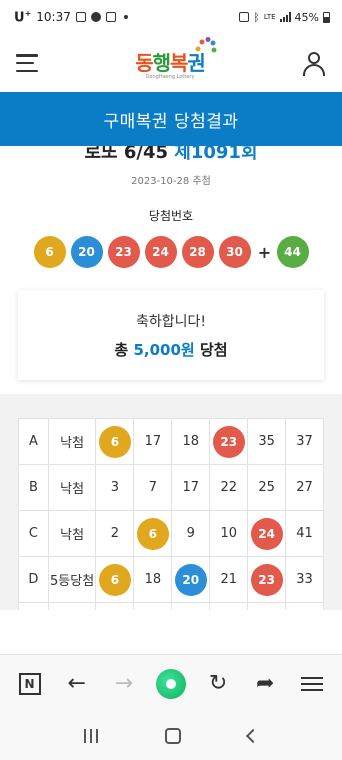  I want to click on ticket-number-cell: 9, so click(191, 533).